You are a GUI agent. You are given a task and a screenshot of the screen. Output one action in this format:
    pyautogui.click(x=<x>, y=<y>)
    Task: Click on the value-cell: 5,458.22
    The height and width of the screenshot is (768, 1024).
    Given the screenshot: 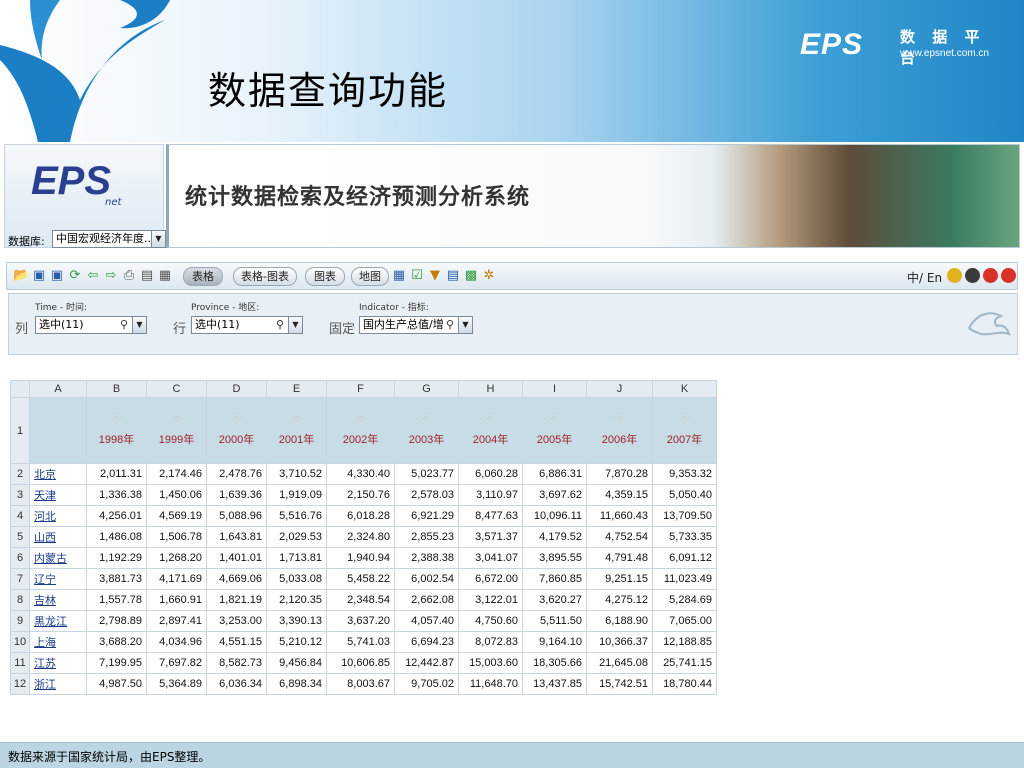 What is the action you would take?
    pyautogui.click(x=360, y=579)
    